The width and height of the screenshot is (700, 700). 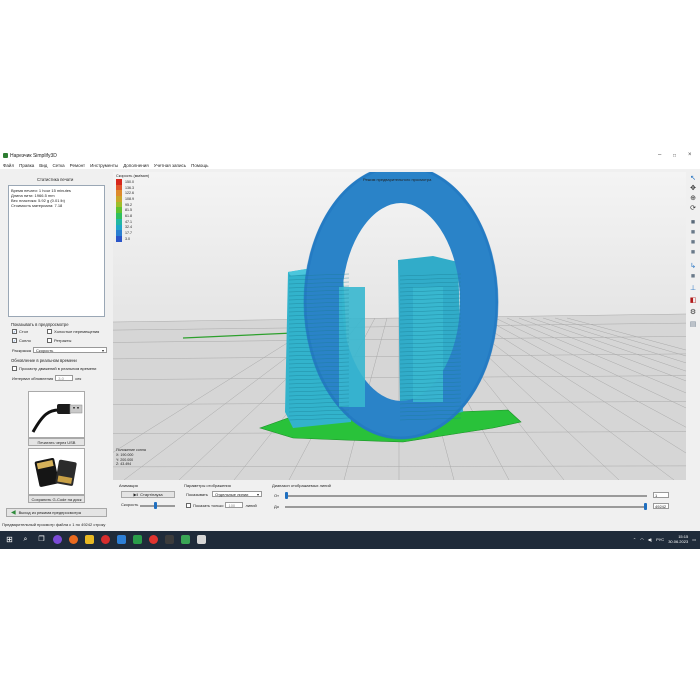 What do you see at coordinates (128, 221) in the screenshot?
I see `legend-value: 47.1` at bounding box center [128, 221].